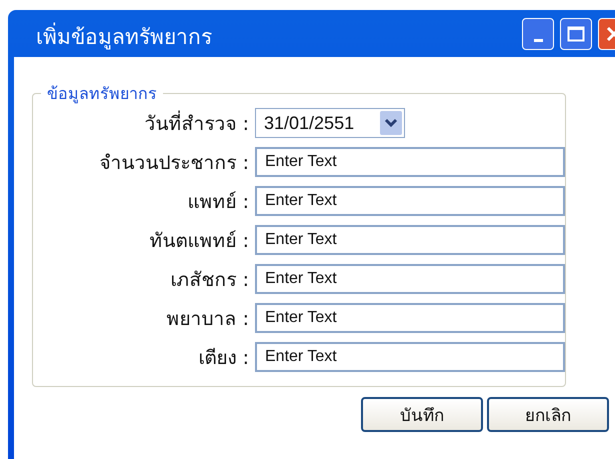 The image size is (615, 459). Describe the element at coordinates (144, 123) in the screenshot. I see `field-label: วันที่สำรวจ :` at that location.